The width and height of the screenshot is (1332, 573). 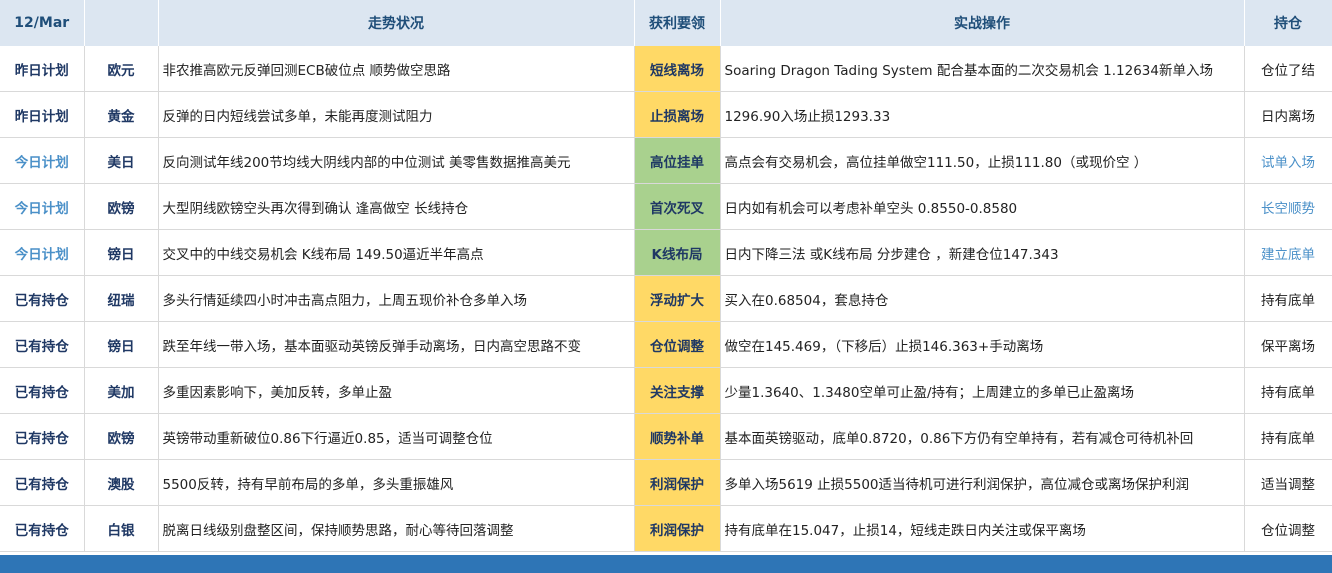 What do you see at coordinates (982, 528) in the screenshot?
I see `action-cell: 持有底单在15.047，止损14，短线走跌日内关注或保平离场` at bounding box center [982, 528].